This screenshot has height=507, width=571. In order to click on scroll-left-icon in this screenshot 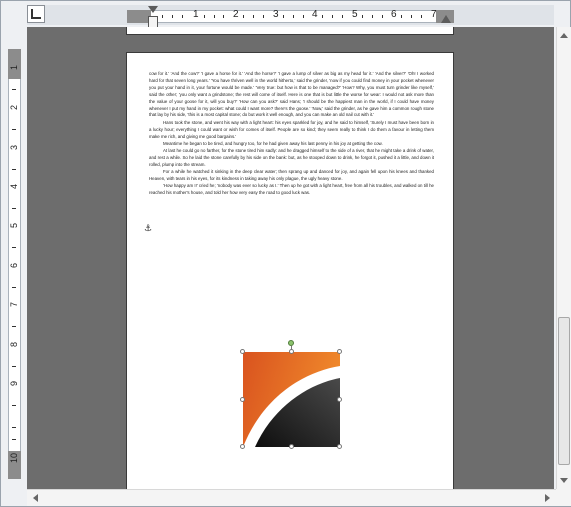, I will do `click(35, 498)`.